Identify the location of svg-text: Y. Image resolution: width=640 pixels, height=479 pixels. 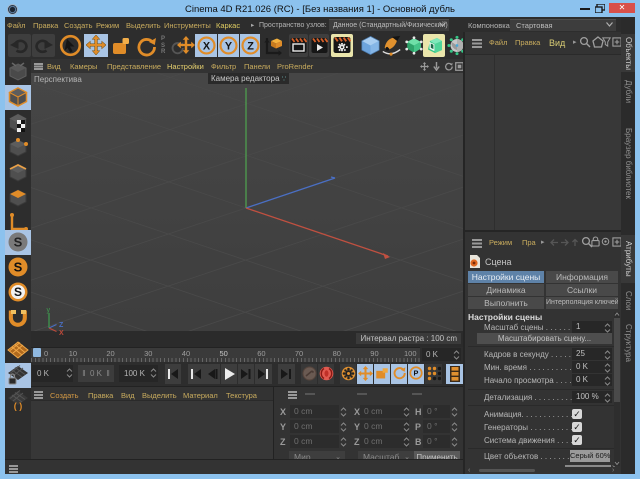
(229, 46).